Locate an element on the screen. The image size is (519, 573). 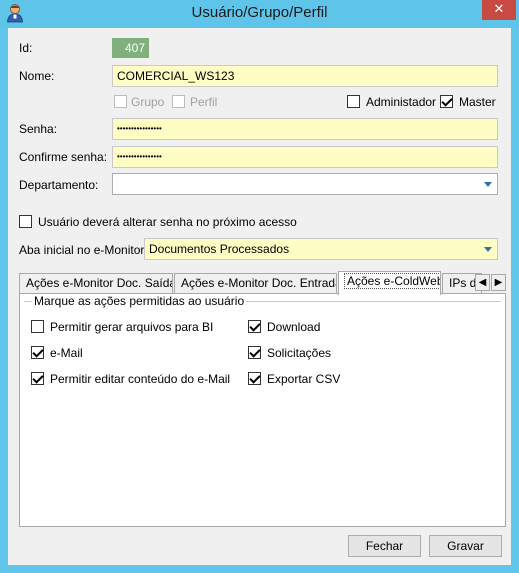
master-label: Master is located at coordinates (477, 102).